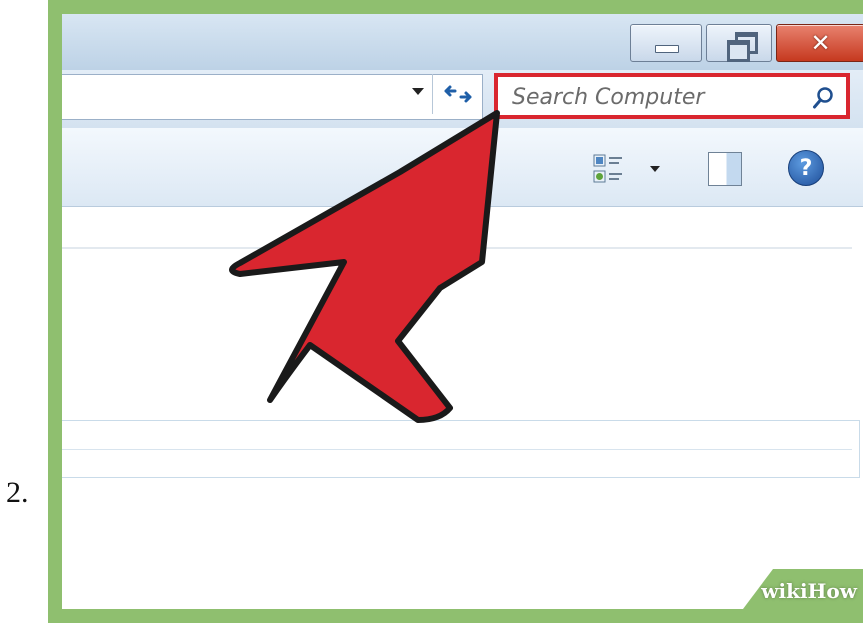 This screenshot has height=623, width=863. What do you see at coordinates (462, 42) in the screenshot?
I see `title-bar: ✕` at bounding box center [462, 42].